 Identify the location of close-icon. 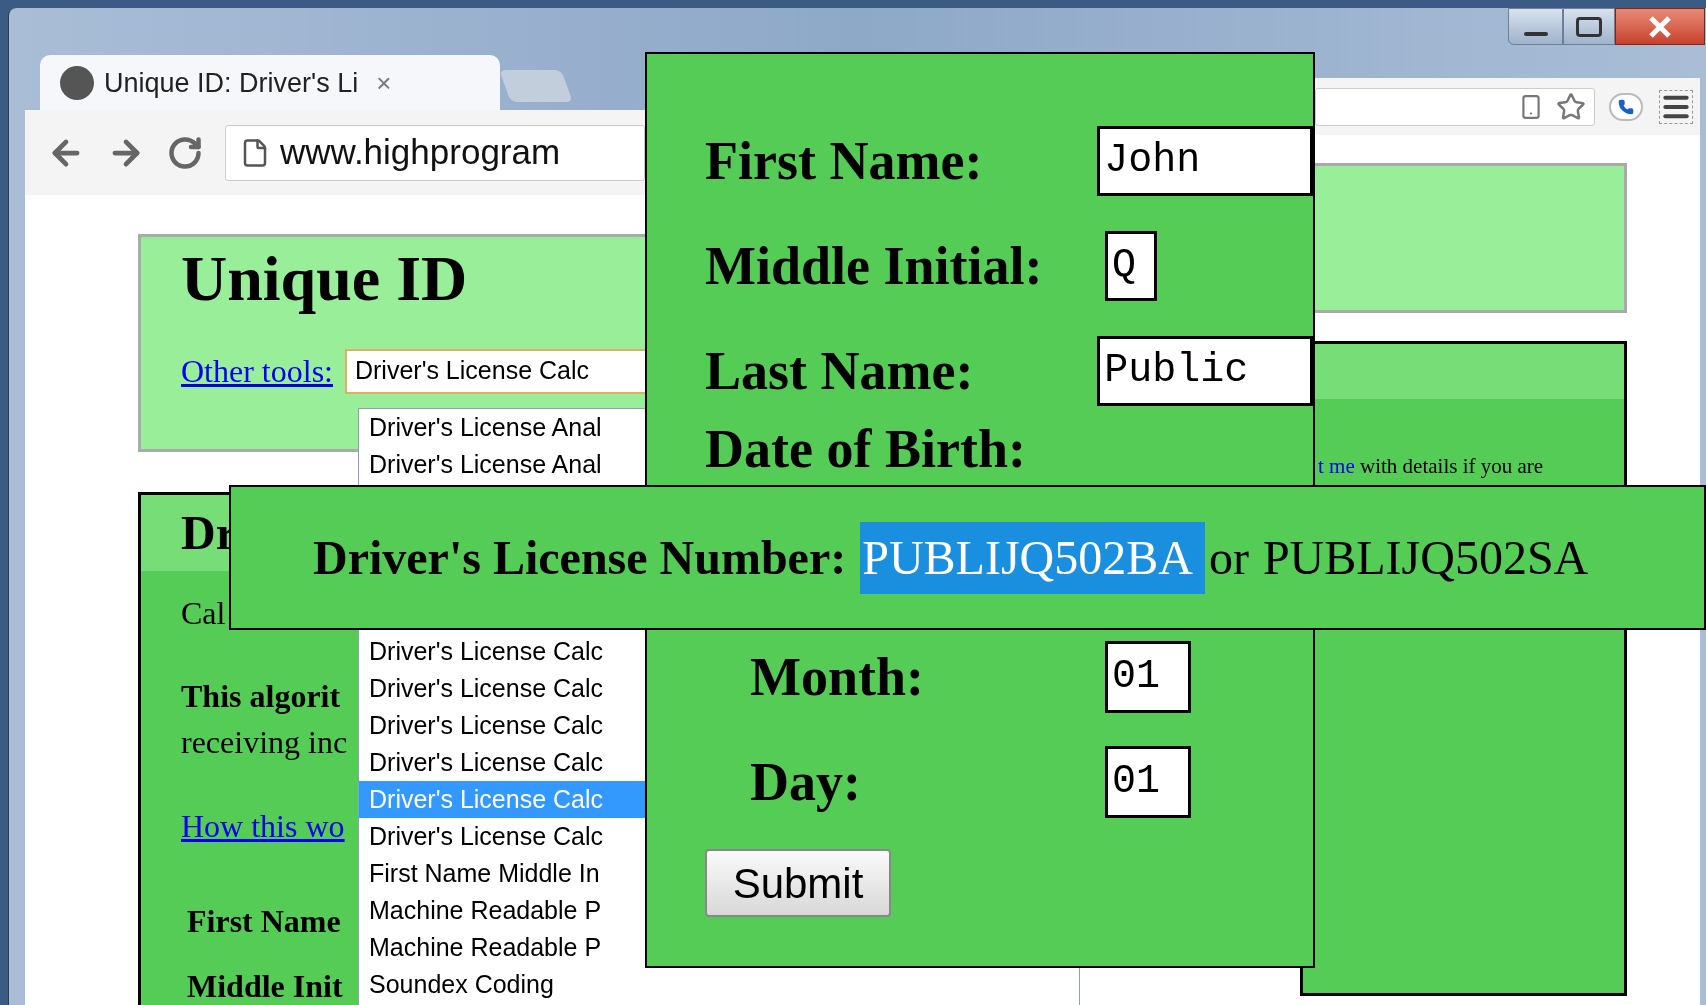
(1660, 26).